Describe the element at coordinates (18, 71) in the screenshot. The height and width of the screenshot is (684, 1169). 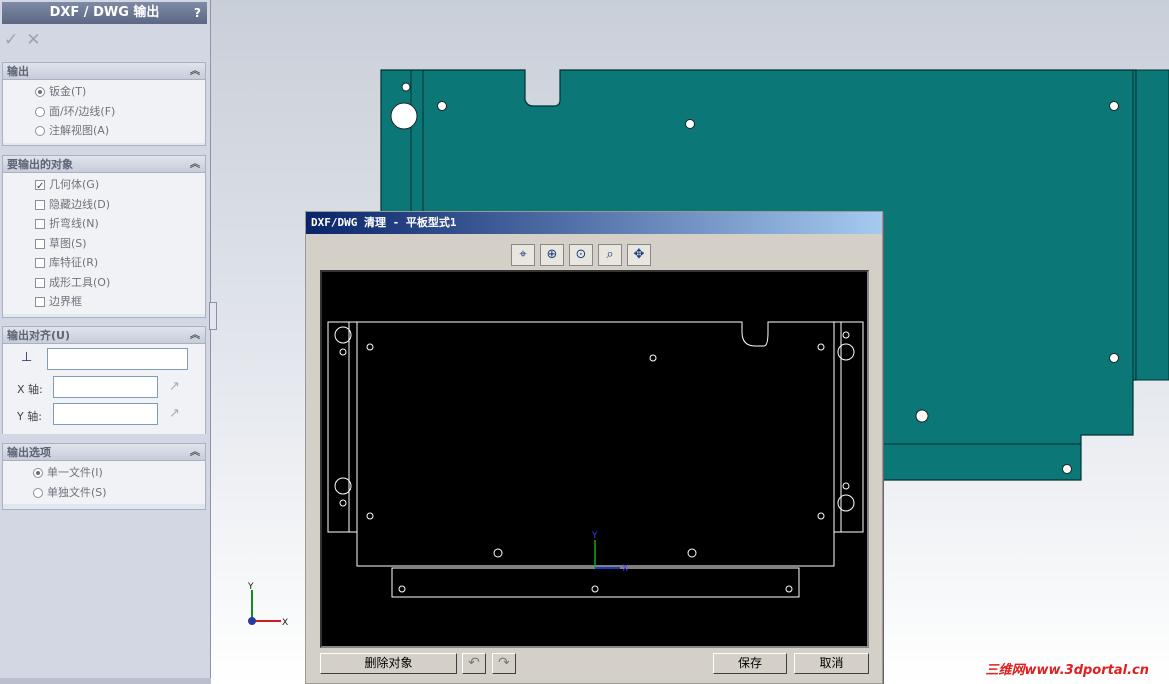
I see `output-group-title: 输出` at that location.